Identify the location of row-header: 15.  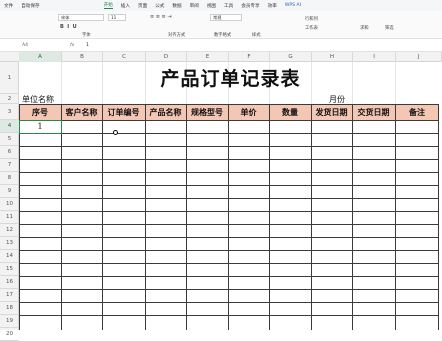
(9, 269).